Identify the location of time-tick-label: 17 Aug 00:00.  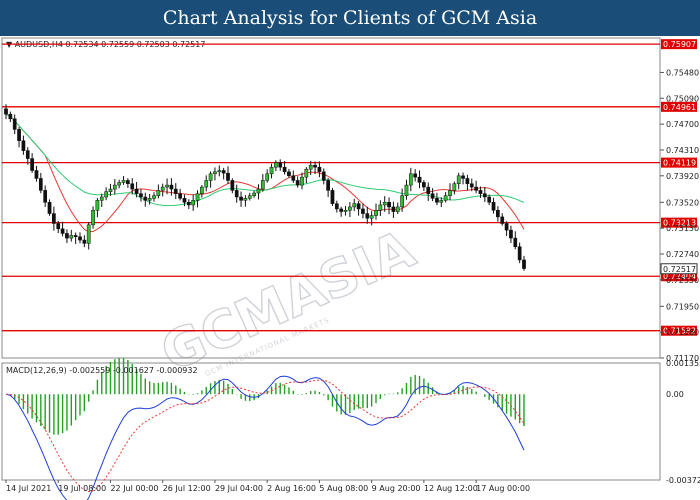
(503, 488).